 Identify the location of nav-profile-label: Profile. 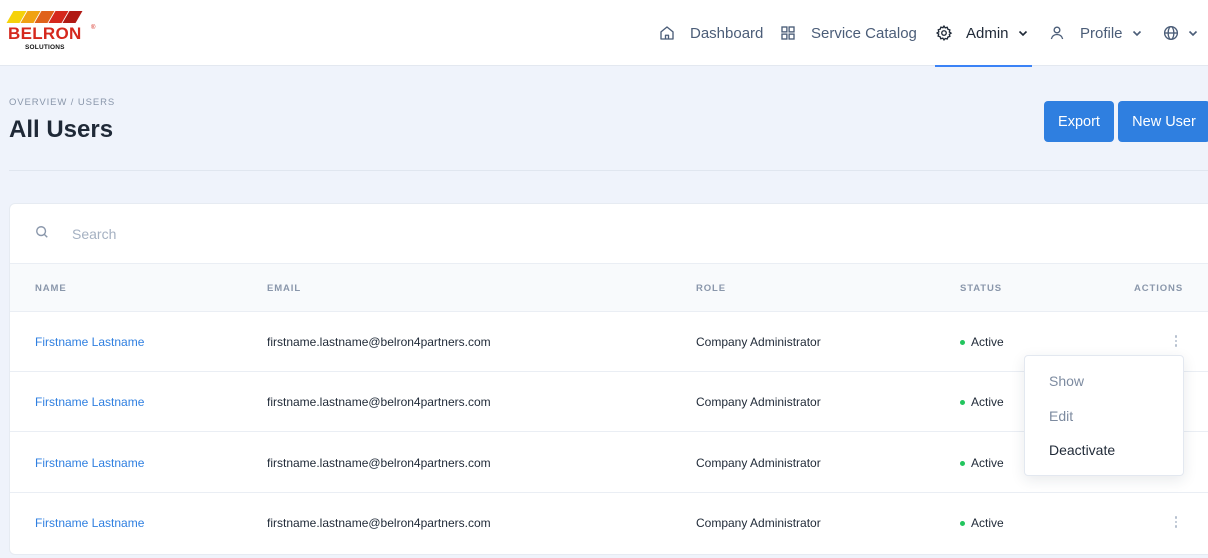
(1101, 33).